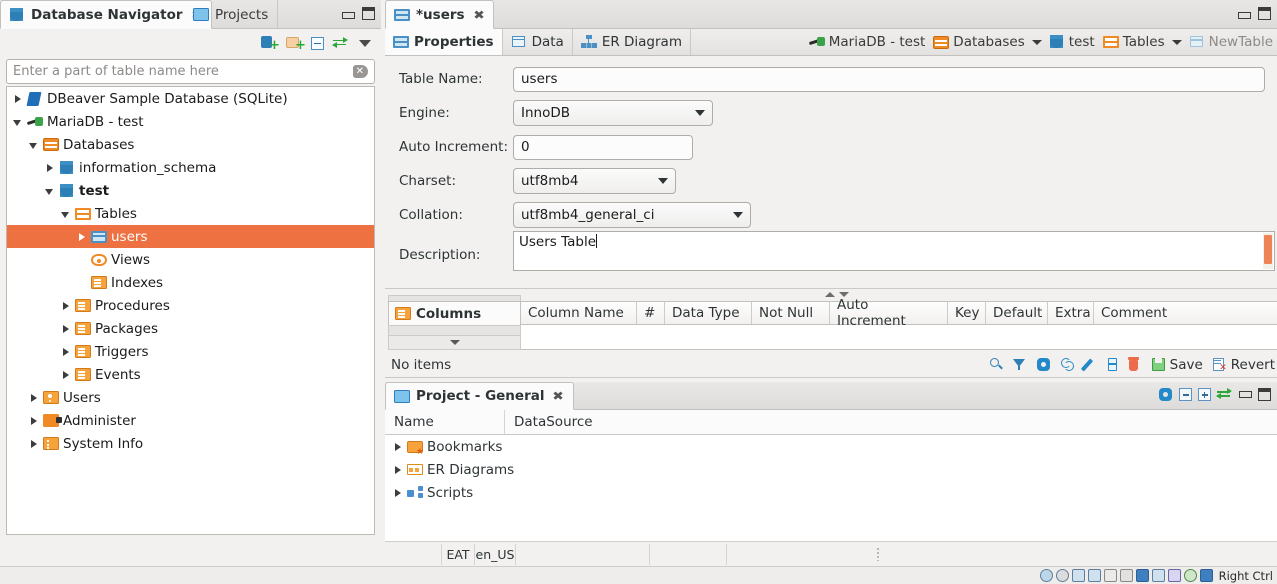  I want to click on project-row: Scripts, so click(831, 492).